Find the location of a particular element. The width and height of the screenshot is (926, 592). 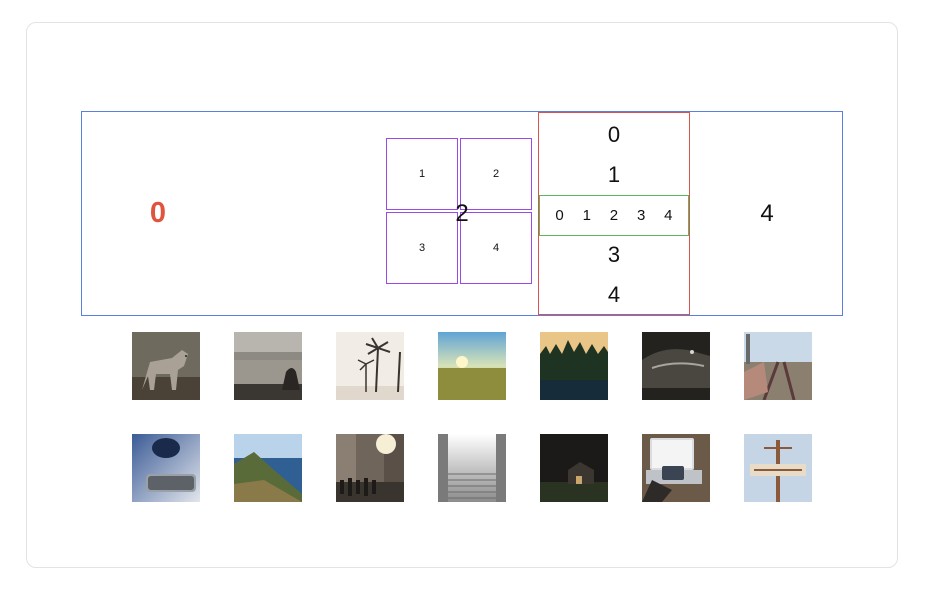

city-skyline-photo is located at coordinates (268, 366).